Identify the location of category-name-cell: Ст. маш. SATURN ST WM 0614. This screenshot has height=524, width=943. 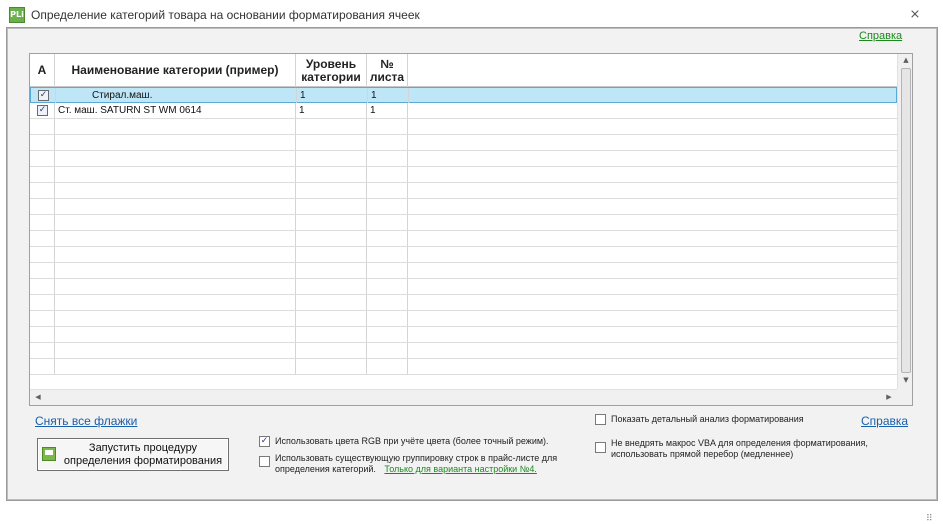
(175, 110).